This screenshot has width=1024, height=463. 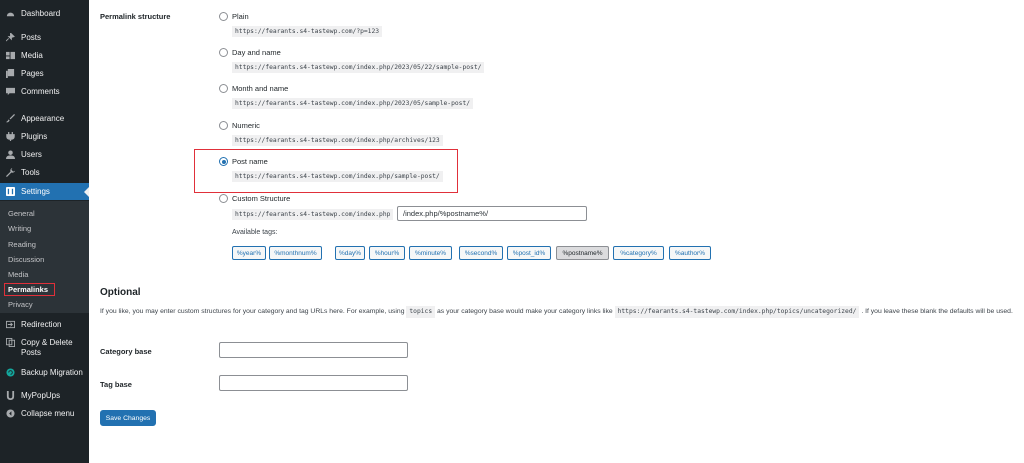 I want to click on sidebar-item-backup-migration: Backup Migration, so click(x=44, y=372).